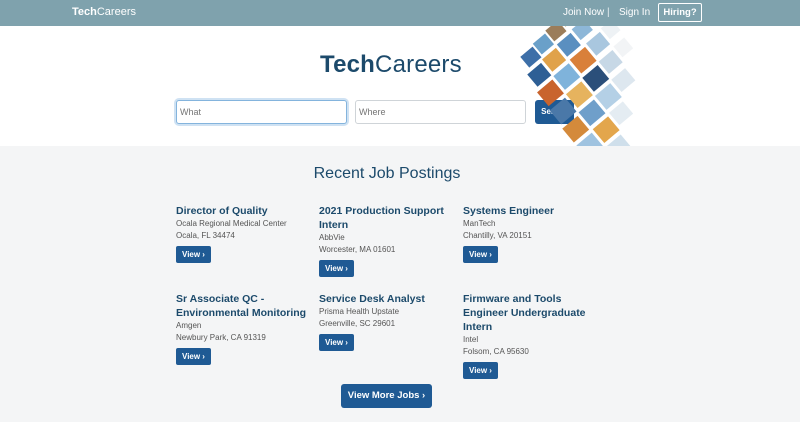 This screenshot has width=800, height=422. Describe the element at coordinates (189, 325) in the screenshot. I see `job-company: Amgen` at that location.